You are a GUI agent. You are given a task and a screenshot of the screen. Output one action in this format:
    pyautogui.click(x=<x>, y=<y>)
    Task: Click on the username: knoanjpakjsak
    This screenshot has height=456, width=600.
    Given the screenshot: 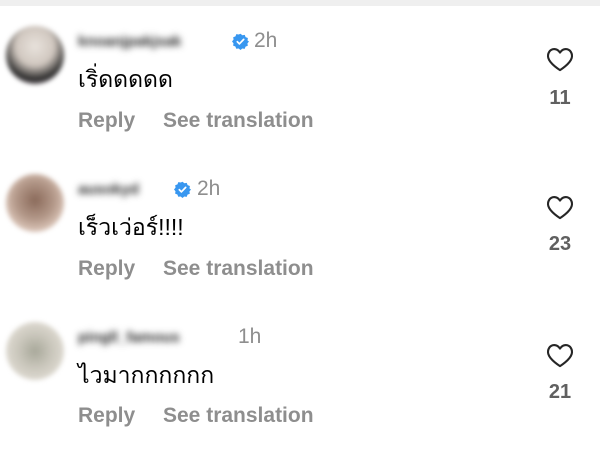 What is the action you would take?
    pyautogui.click(x=129, y=42)
    